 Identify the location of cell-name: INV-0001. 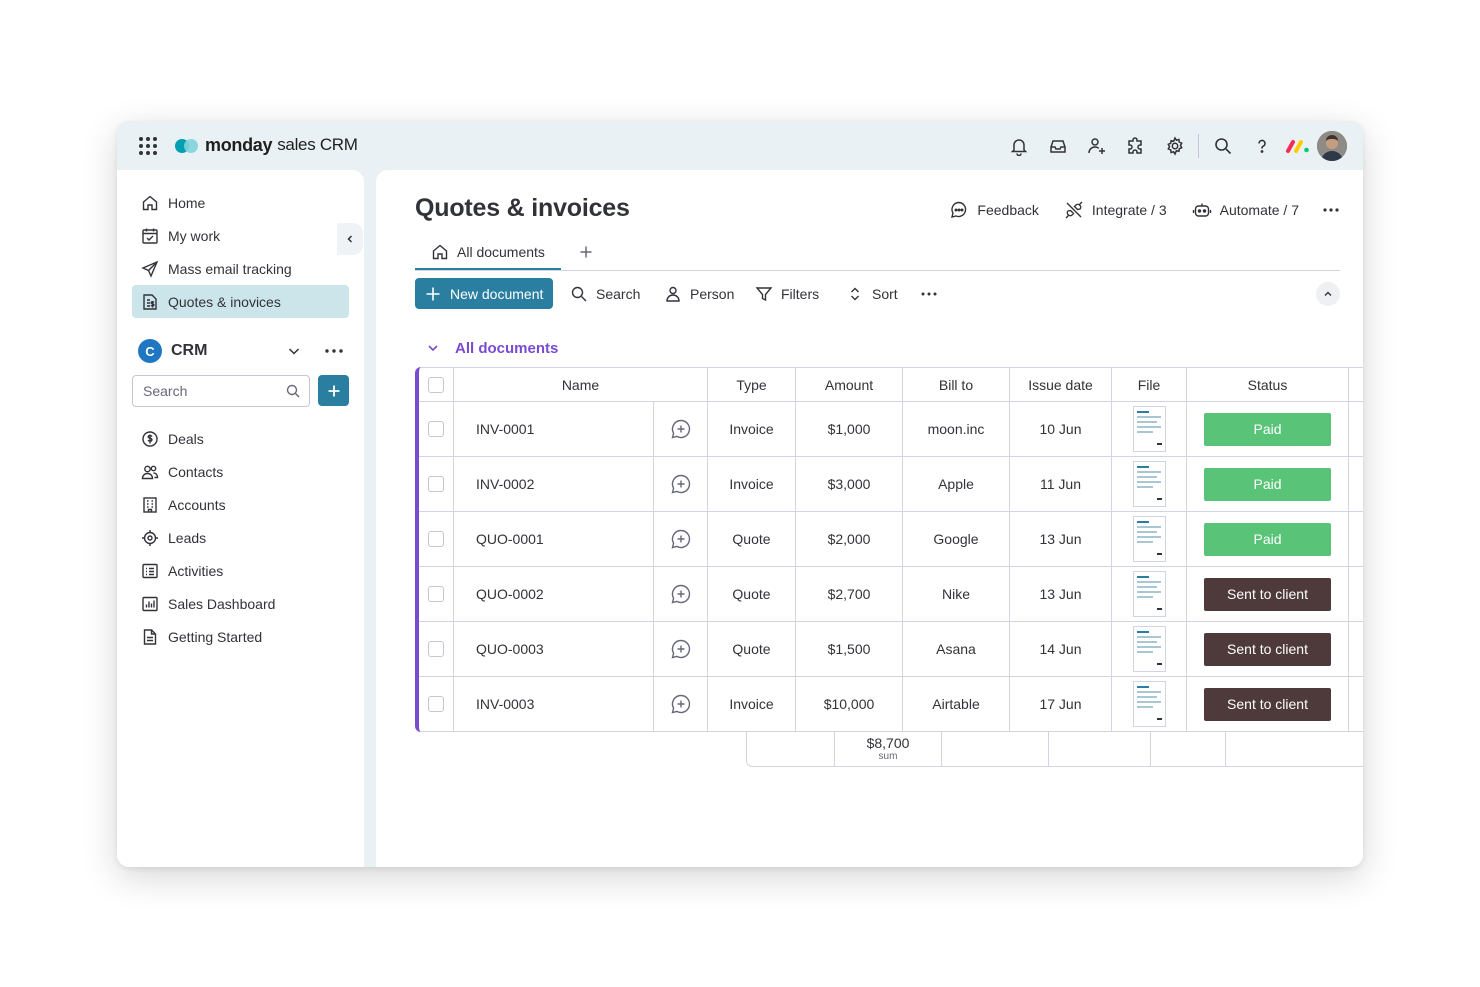
(554, 429).